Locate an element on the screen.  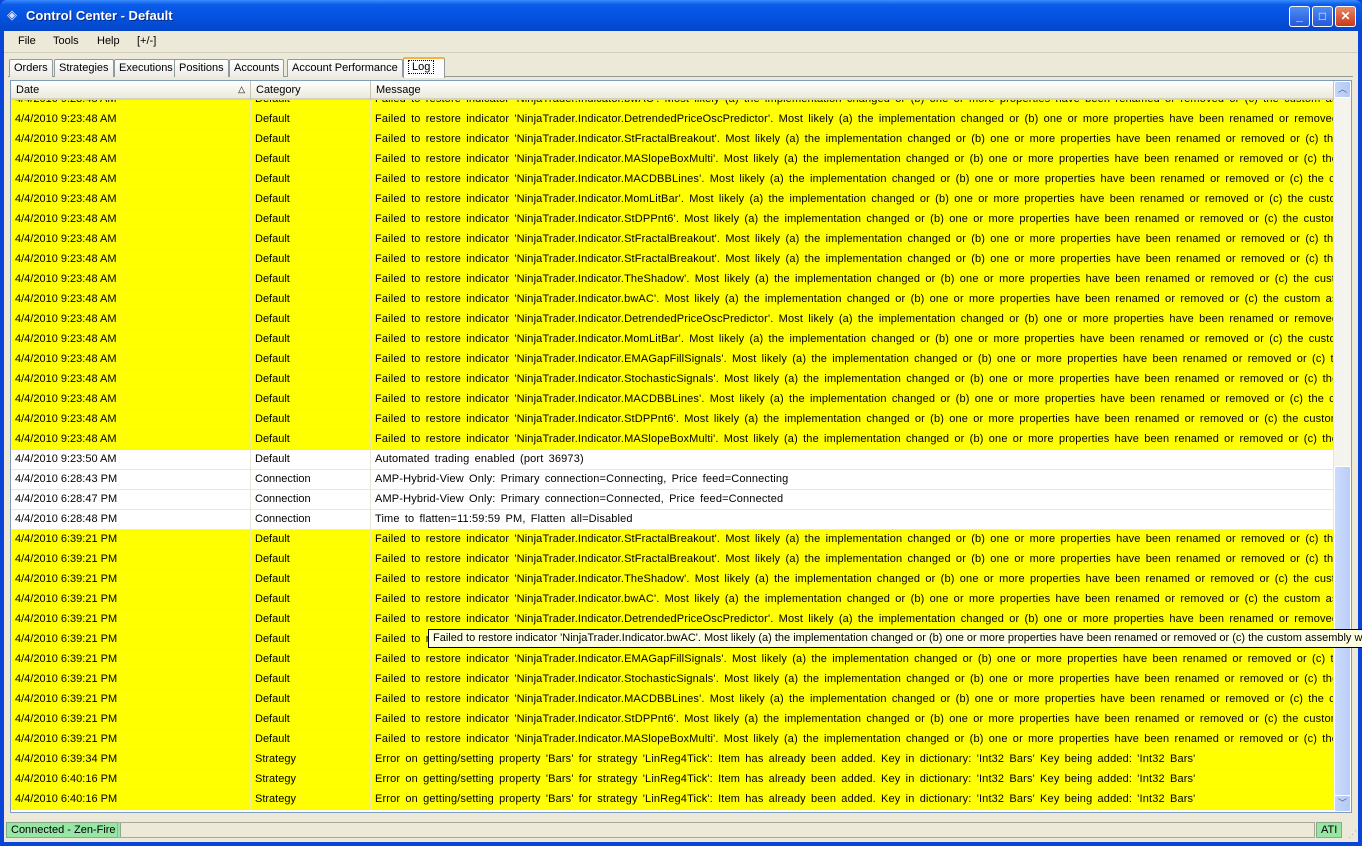
sort-ascending-icon: △ is located at coordinates (241, 89).